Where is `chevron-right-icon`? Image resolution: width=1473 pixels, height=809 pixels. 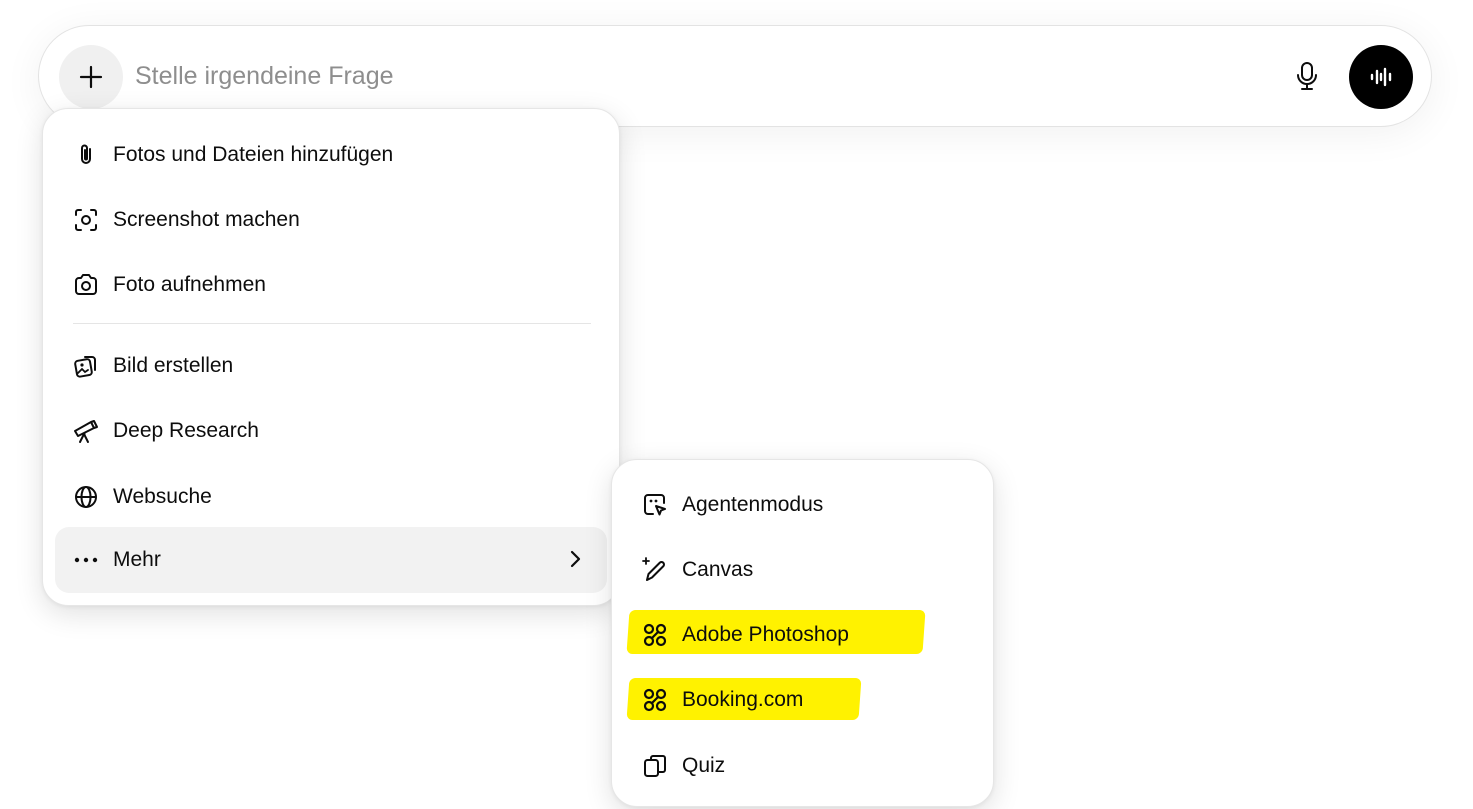 chevron-right-icon is located at coordinates (575, 559).